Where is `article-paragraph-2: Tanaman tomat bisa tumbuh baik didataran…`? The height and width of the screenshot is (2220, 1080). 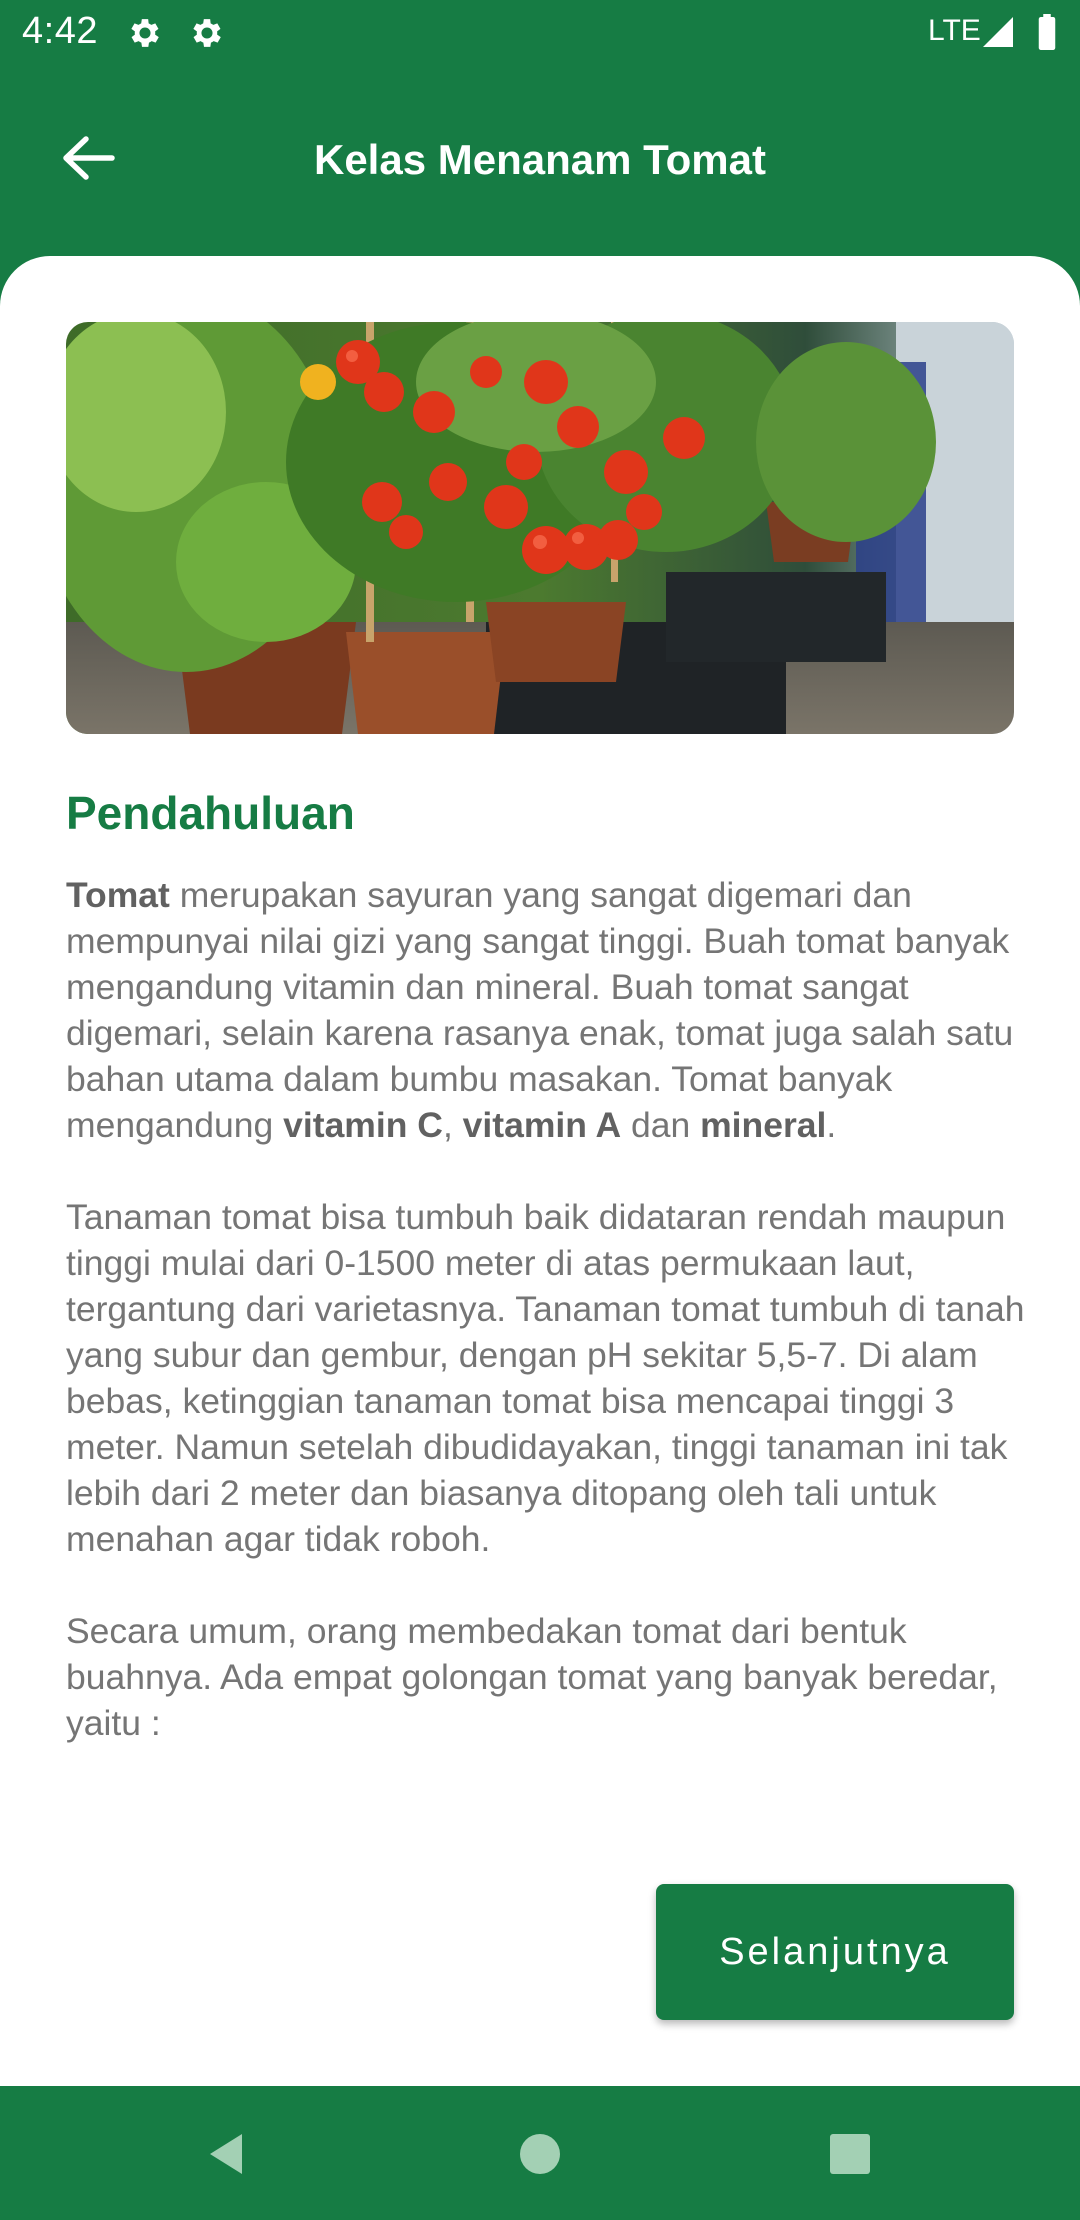
article-paragraph-2: Tanaman tomat bisa tumbuh baik didataran… is located at coordinates (545, 1378).